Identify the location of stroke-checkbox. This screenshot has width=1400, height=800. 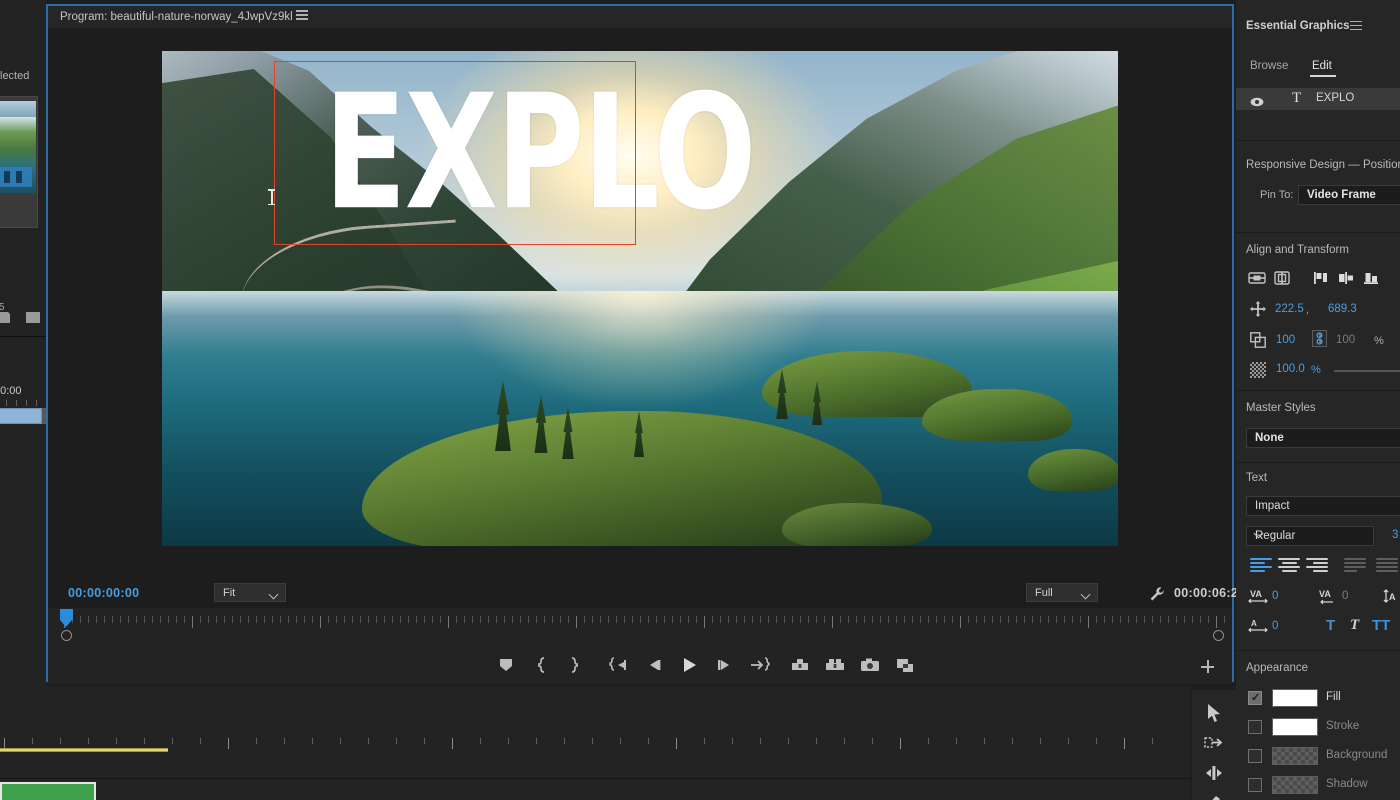
(1255, 727).